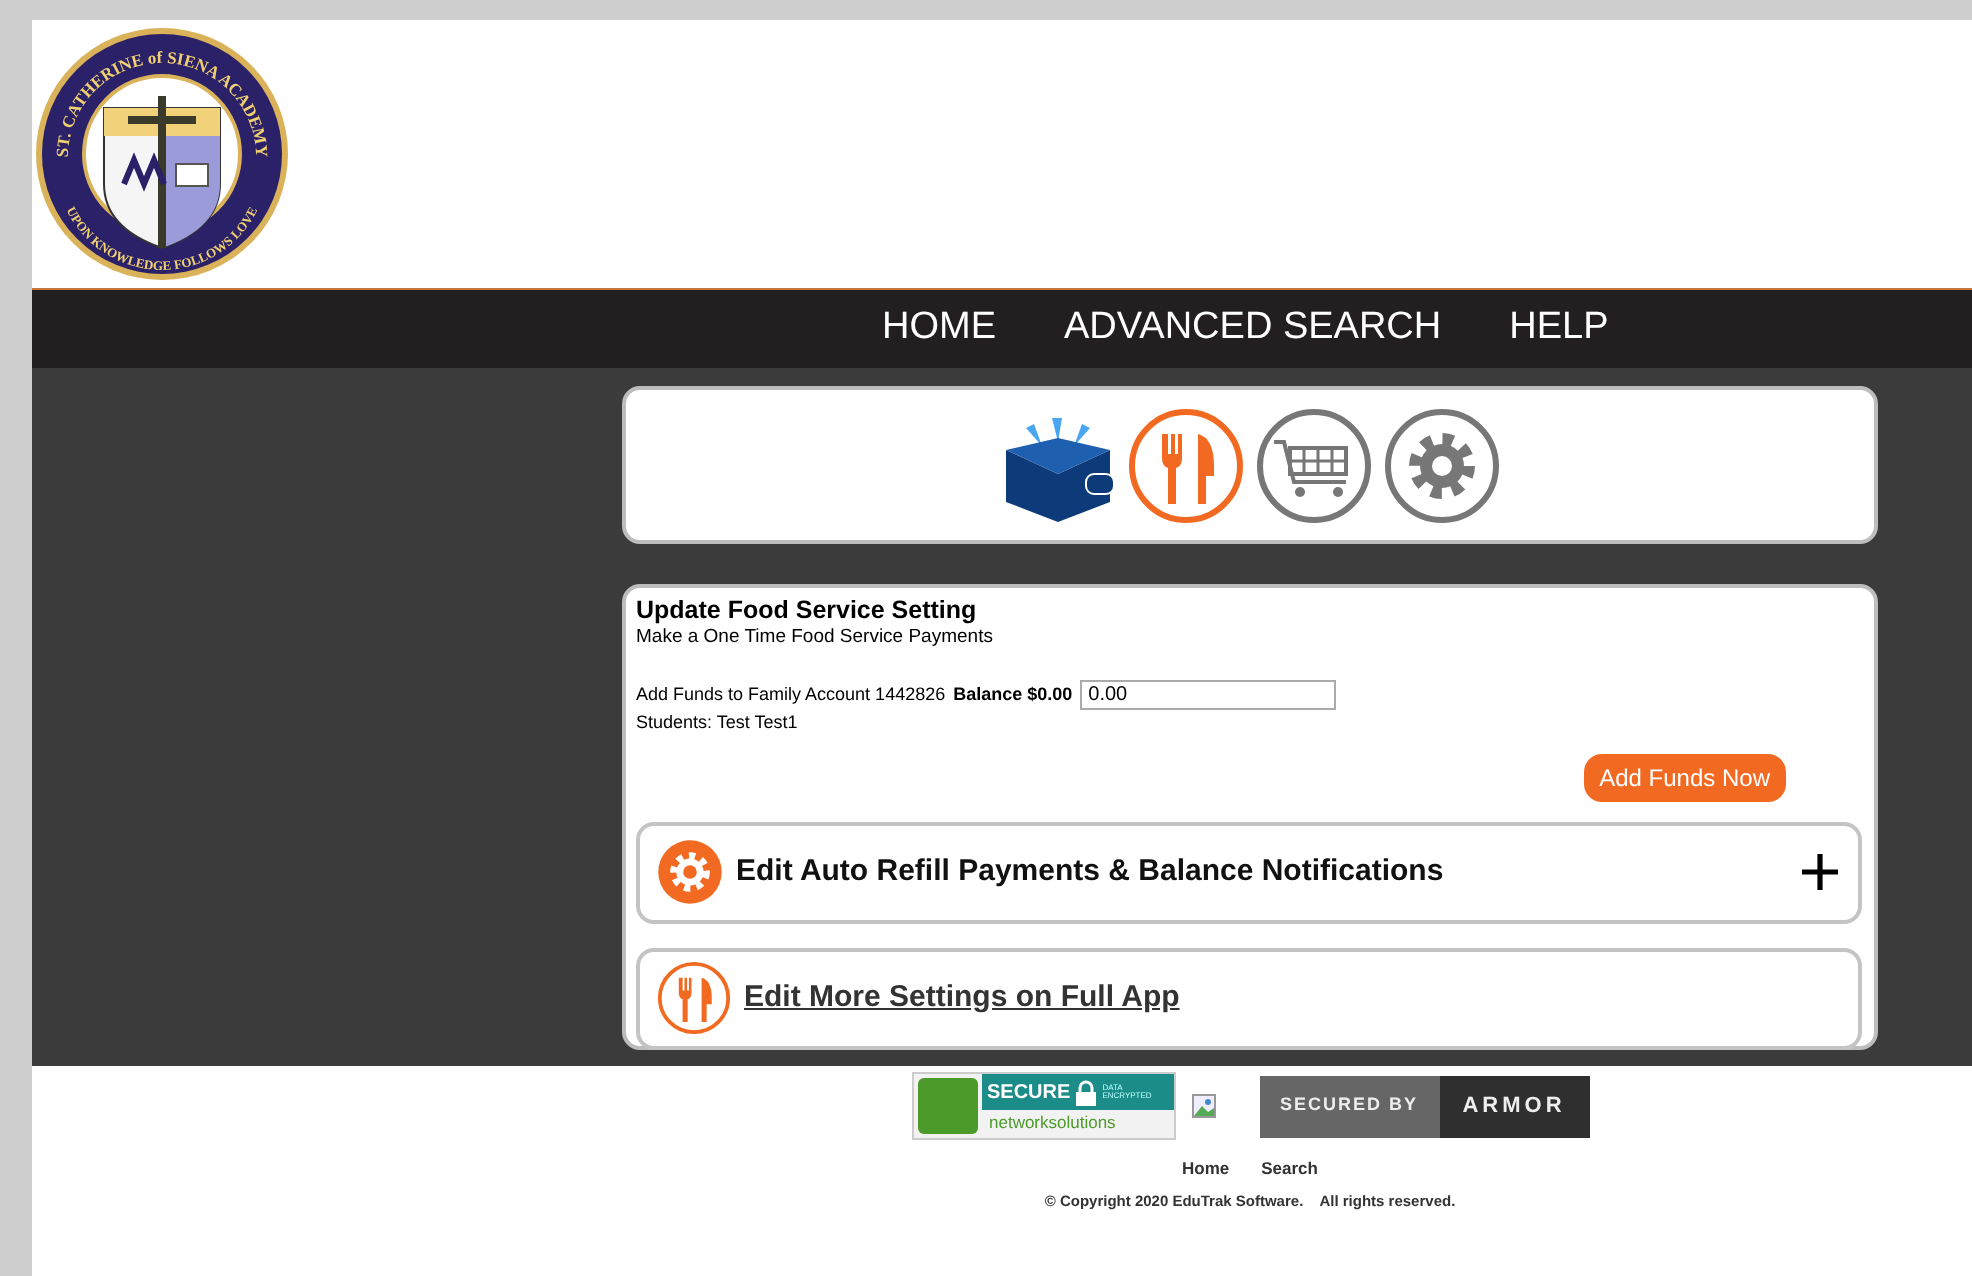 The image size is (1972, 1276). Describe the element at coordinates (1442, 465) in the screenshot. I see `settings-icon` at that location.